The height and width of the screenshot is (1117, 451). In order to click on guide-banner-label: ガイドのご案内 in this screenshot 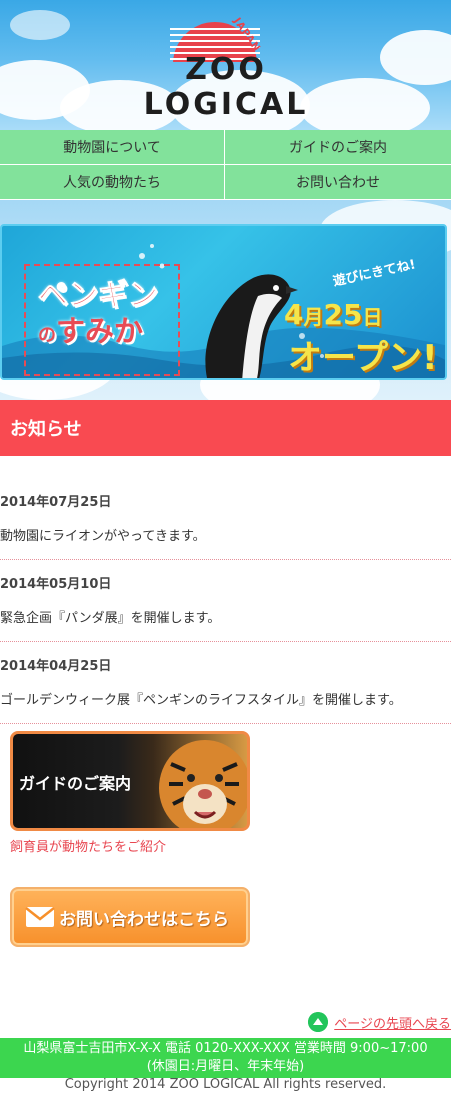, I will do `click(75, 783)`.